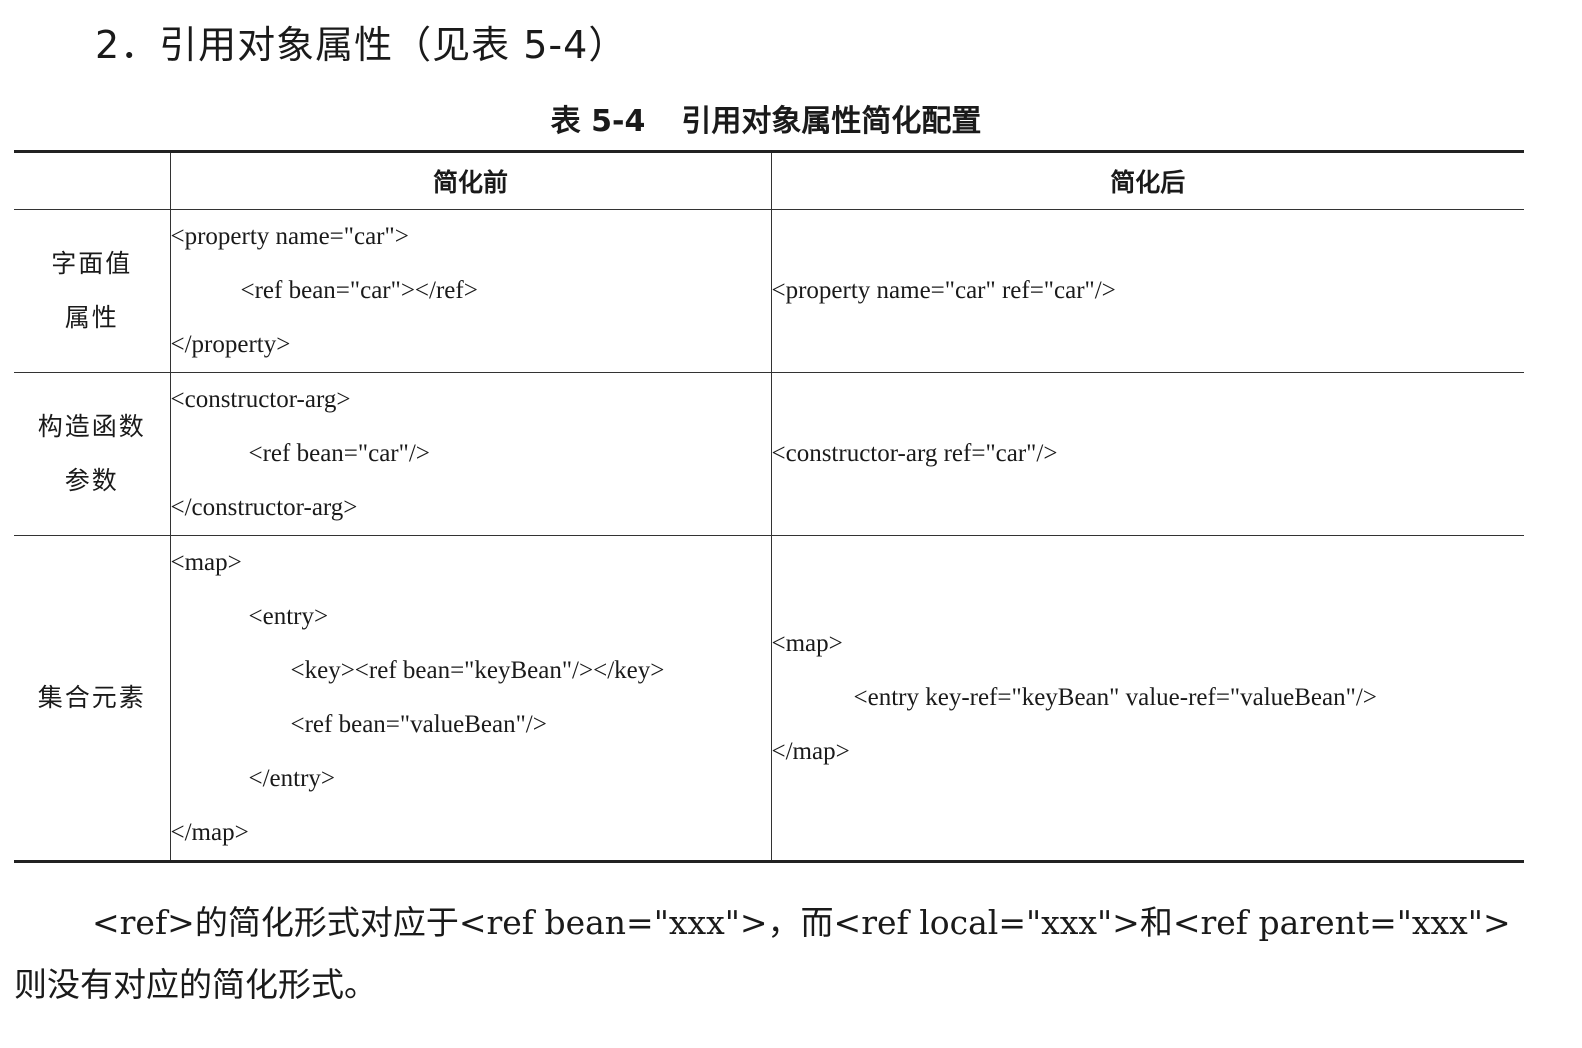  I want to click on row-label: 字面值 属性, so click(92, 291).